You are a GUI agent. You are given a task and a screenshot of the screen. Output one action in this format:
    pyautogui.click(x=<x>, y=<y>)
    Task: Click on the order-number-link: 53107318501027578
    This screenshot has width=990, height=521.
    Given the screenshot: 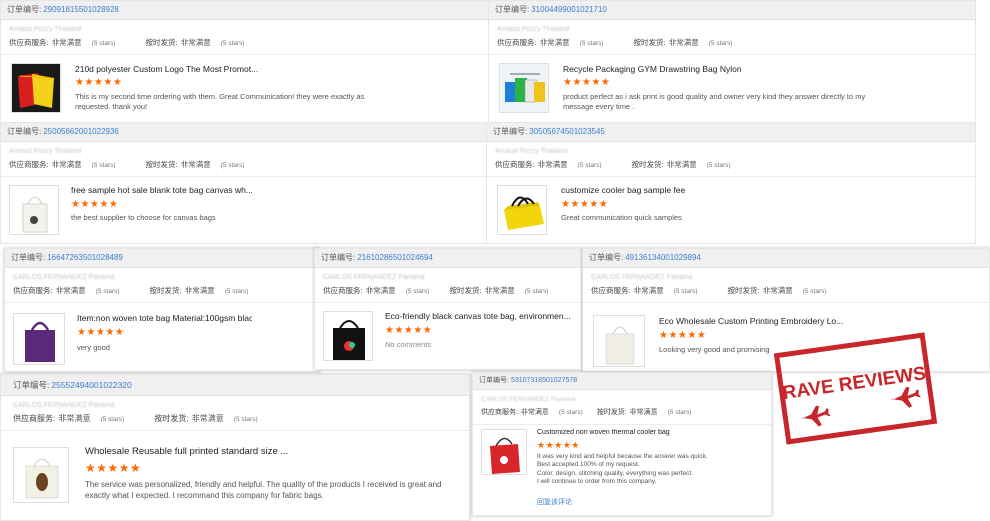 What is the action you would take?
    pyautogui.click(x=544, y=380)
    